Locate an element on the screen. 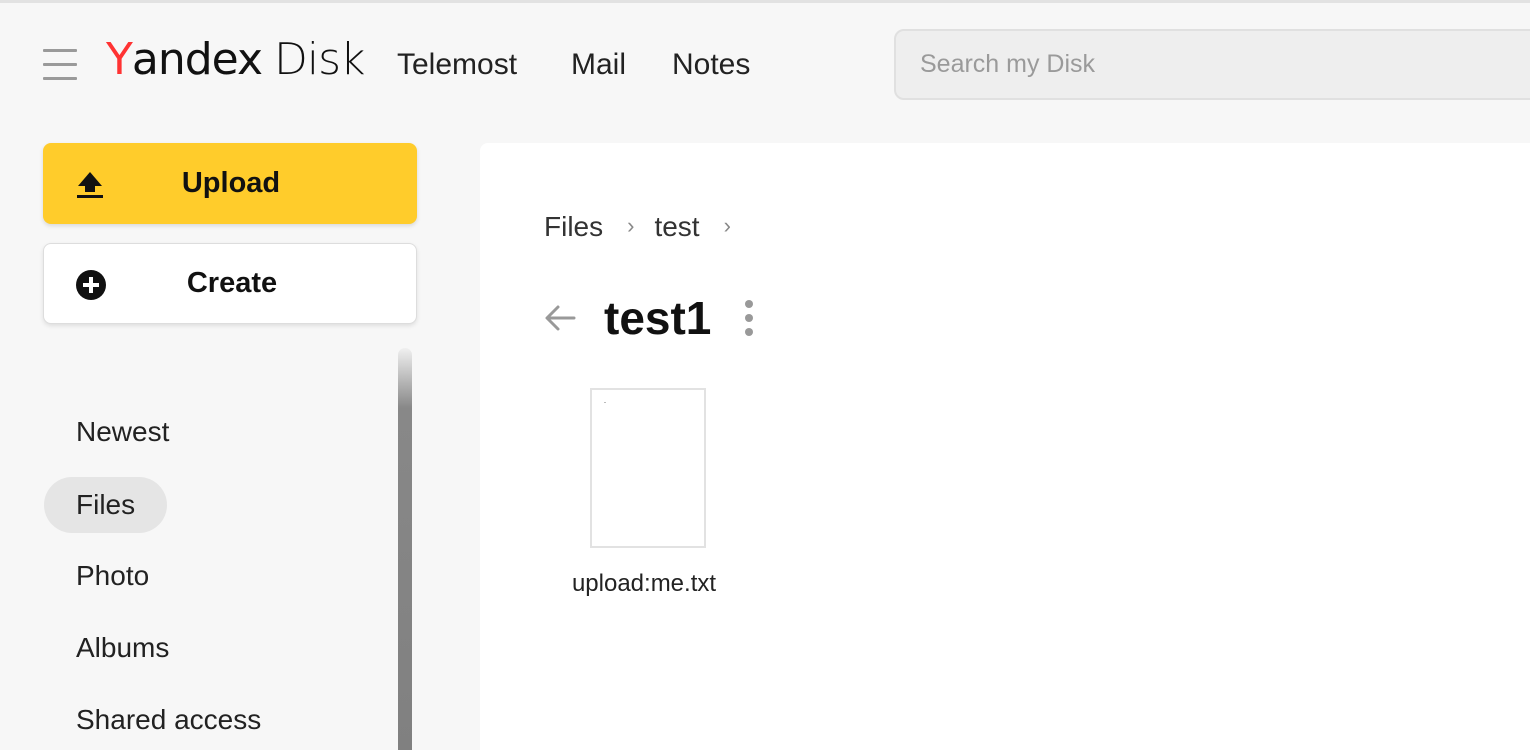  menu-icon is located at coordinates (60, 66).